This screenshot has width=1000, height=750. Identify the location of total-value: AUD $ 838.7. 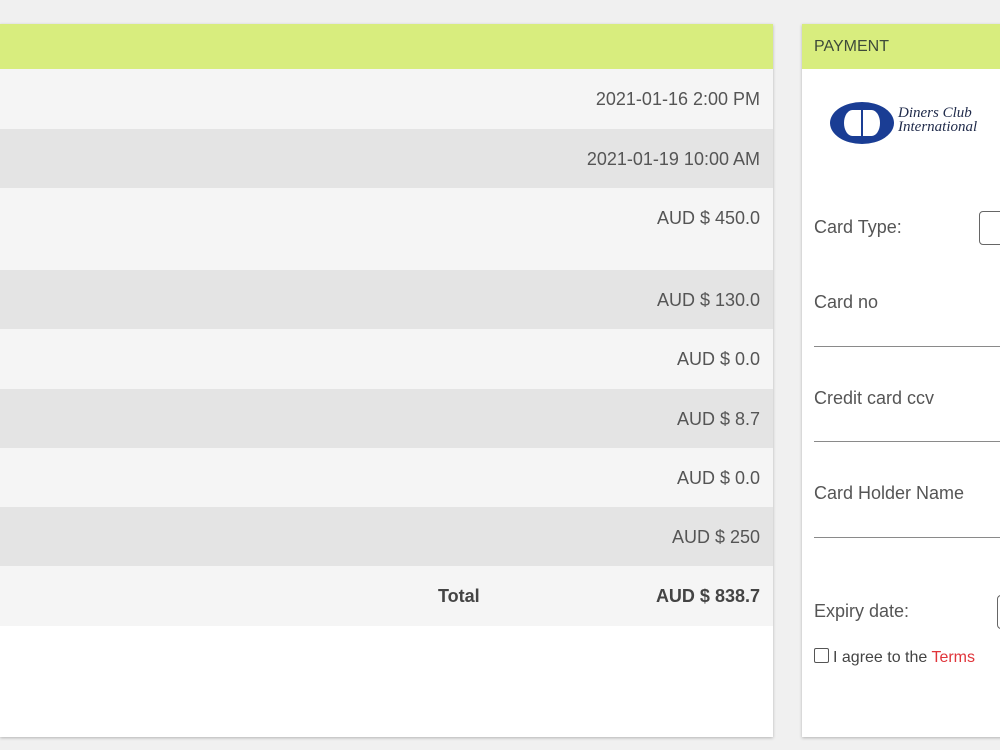
(707, 596).